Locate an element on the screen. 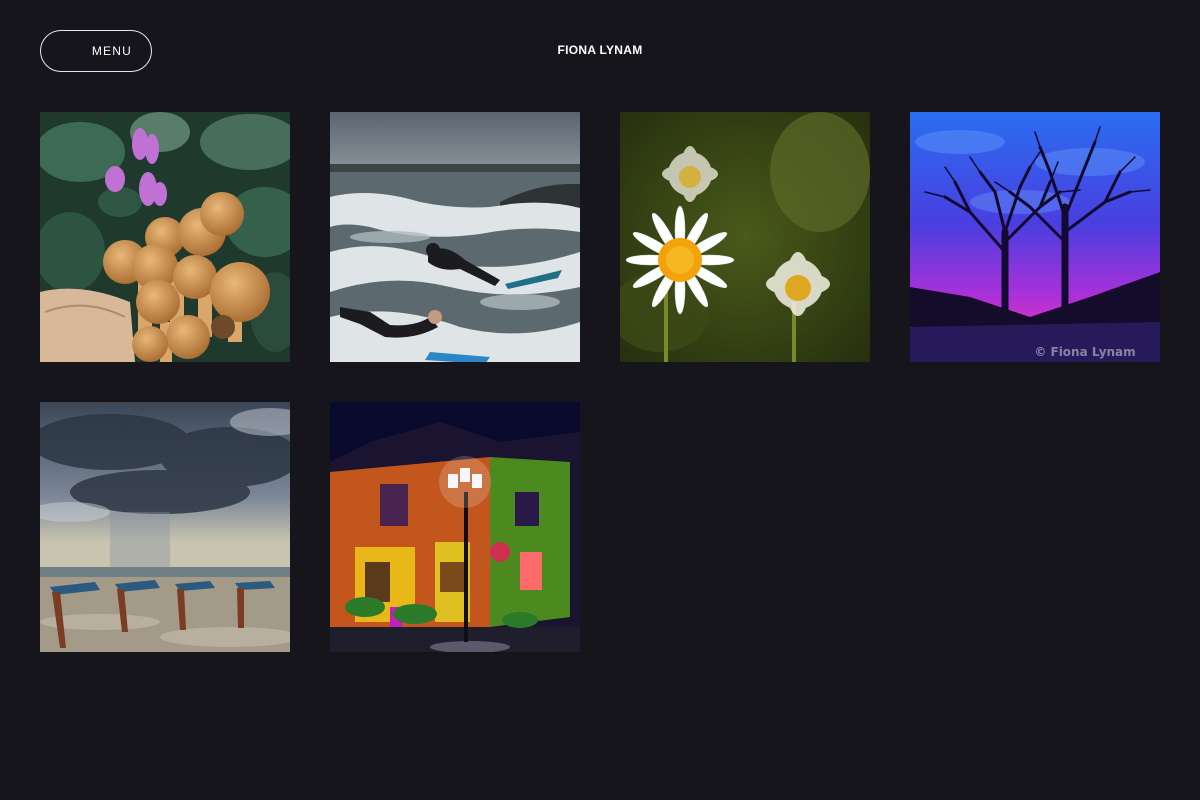 Image resolution: width=1200 pixels, height=800 pixels. surfers-photo is located at coordinates (455, 237).